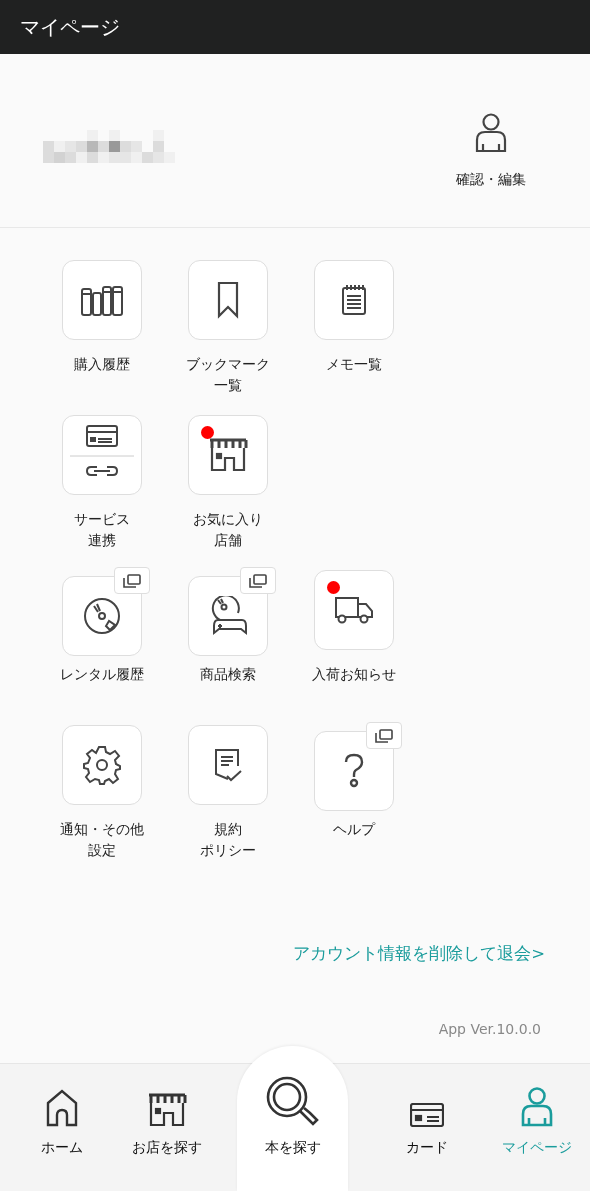 The image size is (590, 1191). What do you see at coordinates (228, 850) in the screenshot?
I see `menu-label: ポリシー` at bounding box center [228, 850].